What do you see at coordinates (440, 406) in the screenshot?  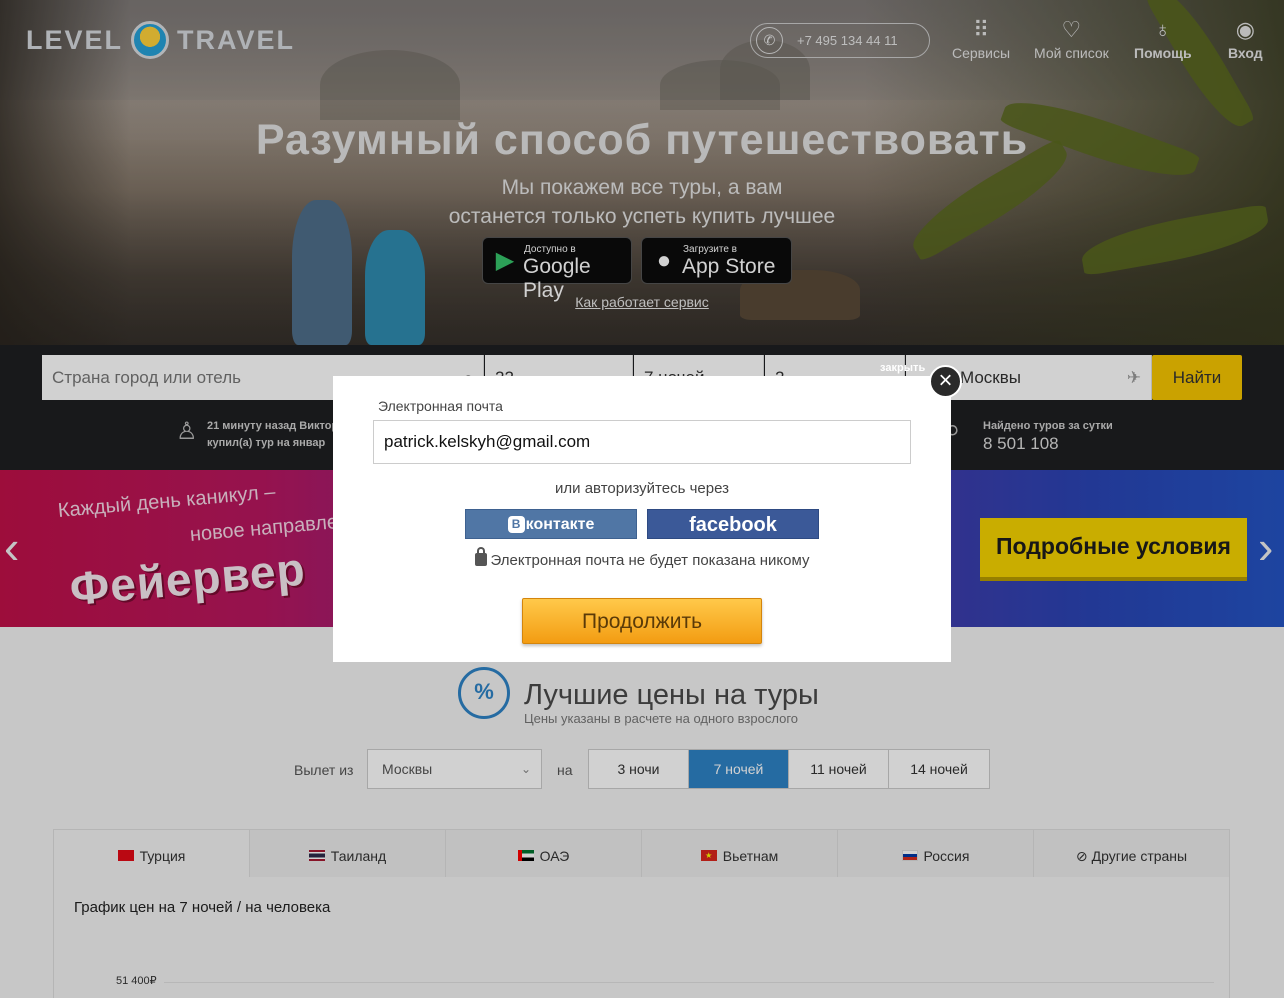 I see `email-label: Электронная почта` at bounding box center [440, 406].